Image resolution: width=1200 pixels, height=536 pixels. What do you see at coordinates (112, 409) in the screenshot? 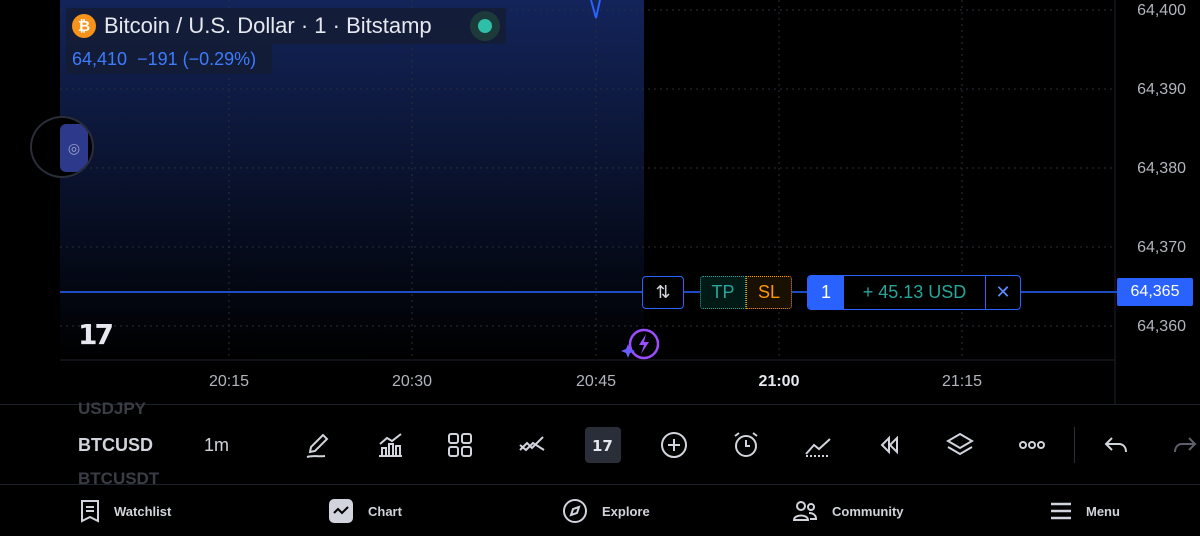
I see `prev-symbol: USDJPY` at bounding box center [112, 409].